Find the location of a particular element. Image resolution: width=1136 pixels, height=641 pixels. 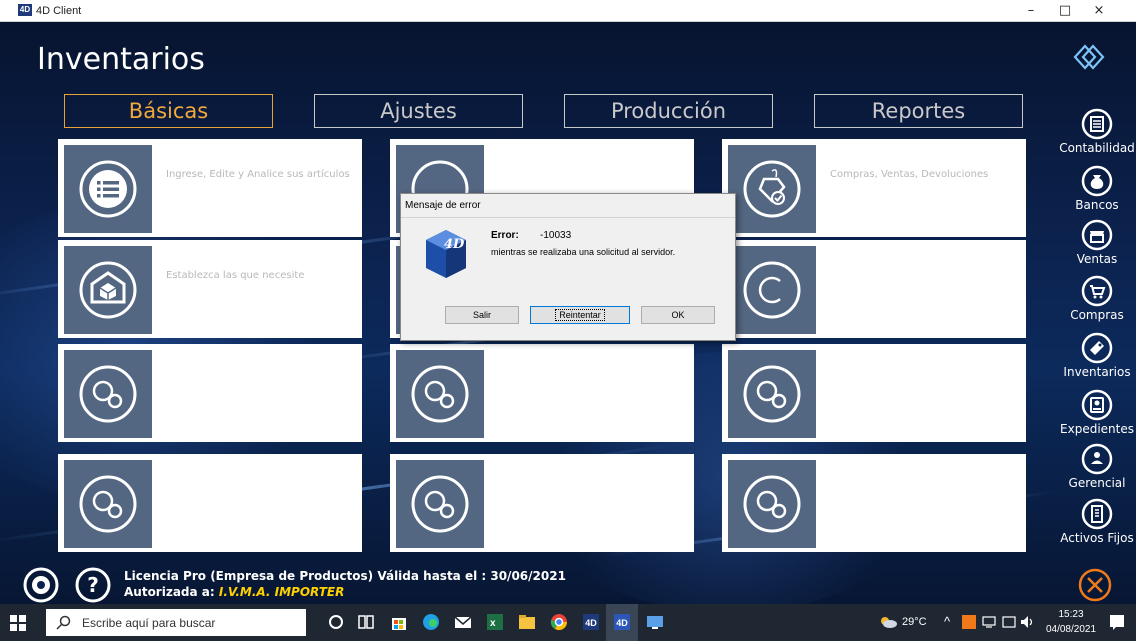

cart-icon is located at coordinates (1097, 291).